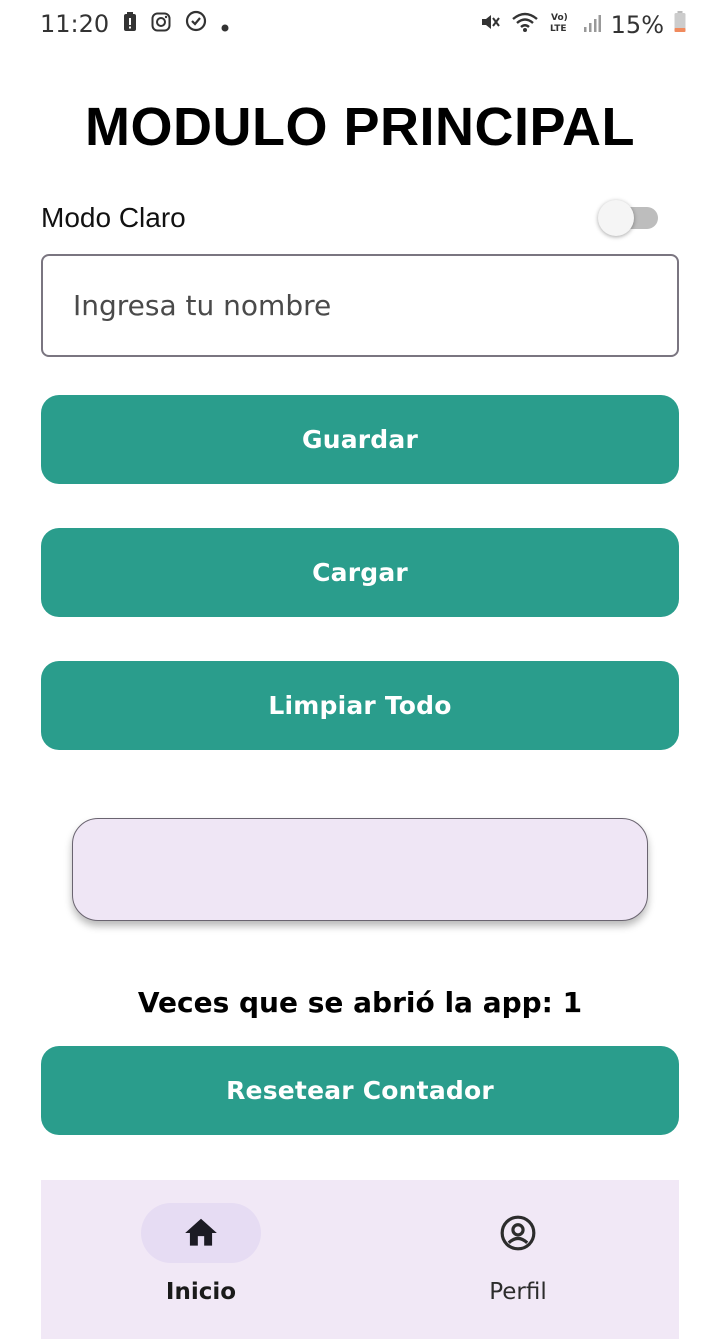  Describe the element at coordinates (360, 1002) in the screenshot. I see `open-counter-text: Veces que se abrió la app: 1` at that location.